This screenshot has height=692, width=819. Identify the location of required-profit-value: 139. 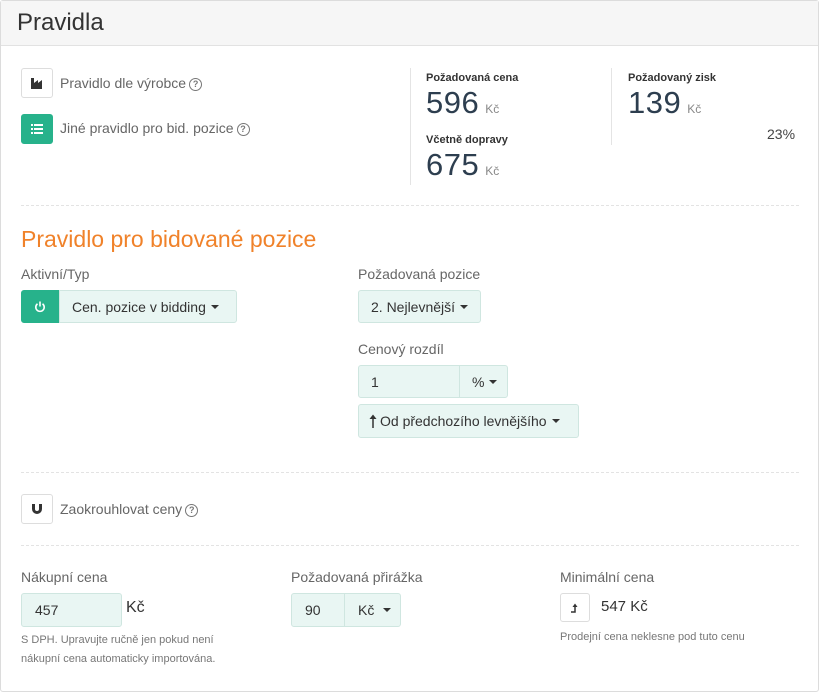
(655, 102).